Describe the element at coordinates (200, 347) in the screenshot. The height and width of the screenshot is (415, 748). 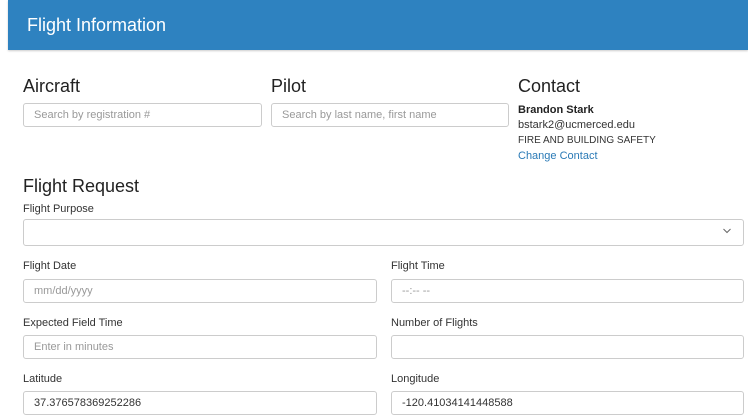
I see `field-time-input` at that location.